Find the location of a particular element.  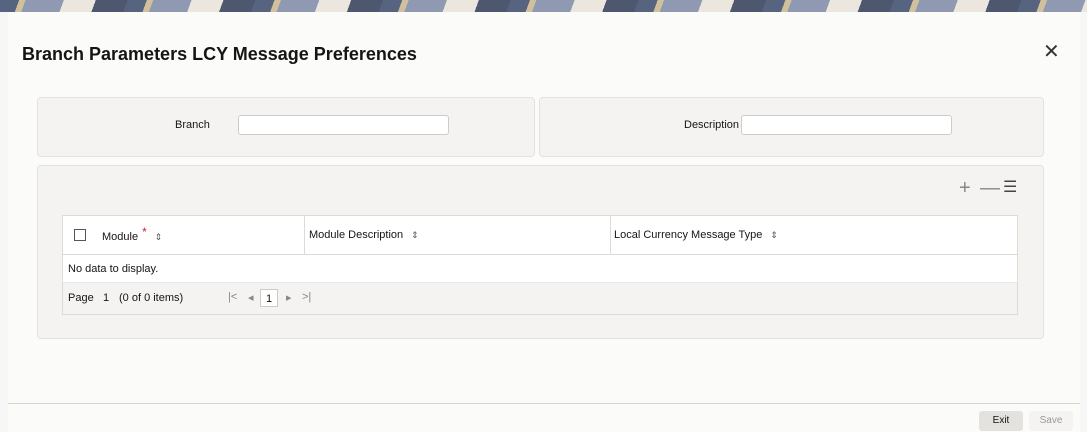

column-header-local-currency-message-type: Local Currency Message Type ⇕ is located at coordinates (696, 235).